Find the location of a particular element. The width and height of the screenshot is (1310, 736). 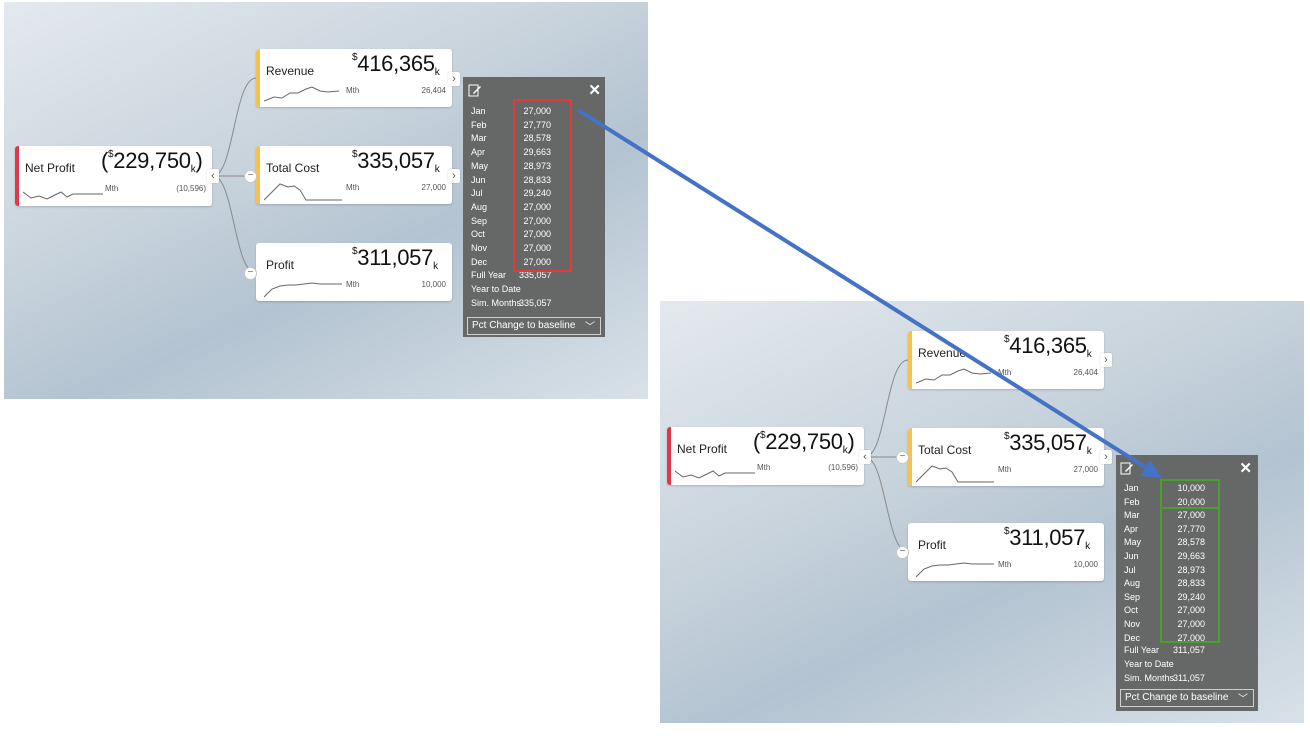

revenue-delta: 26,404 is located at coordinates (433, 90).